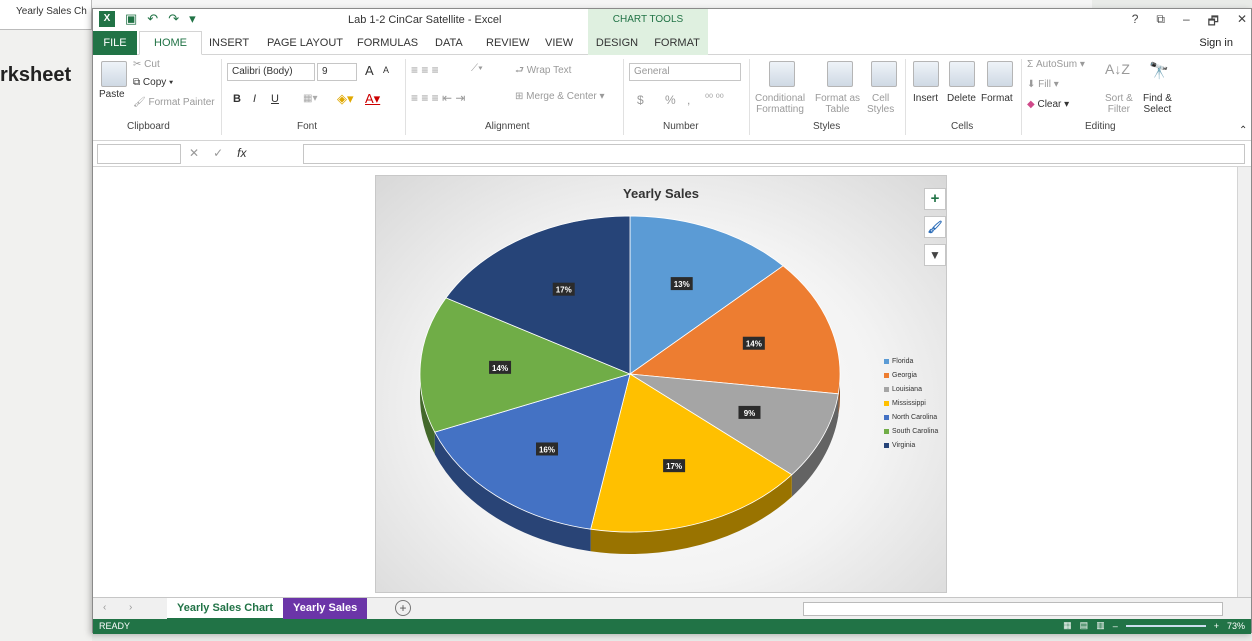 Image resolution: width=1252 pixels, height=641 pixels. I want to click on shrink-font-button: A, so click(386, 70).